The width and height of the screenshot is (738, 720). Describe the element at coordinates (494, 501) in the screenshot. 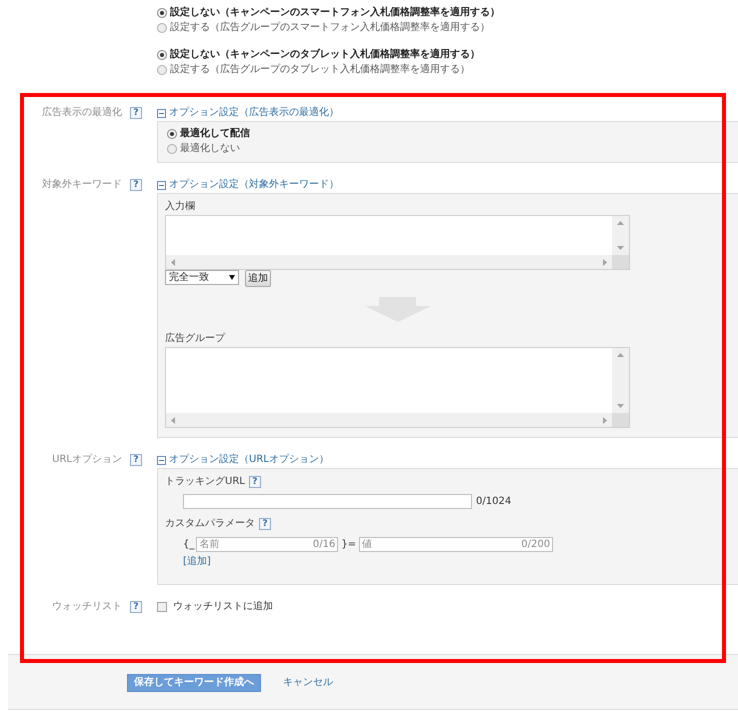

I see `character-counter: 0/1024` at that location.